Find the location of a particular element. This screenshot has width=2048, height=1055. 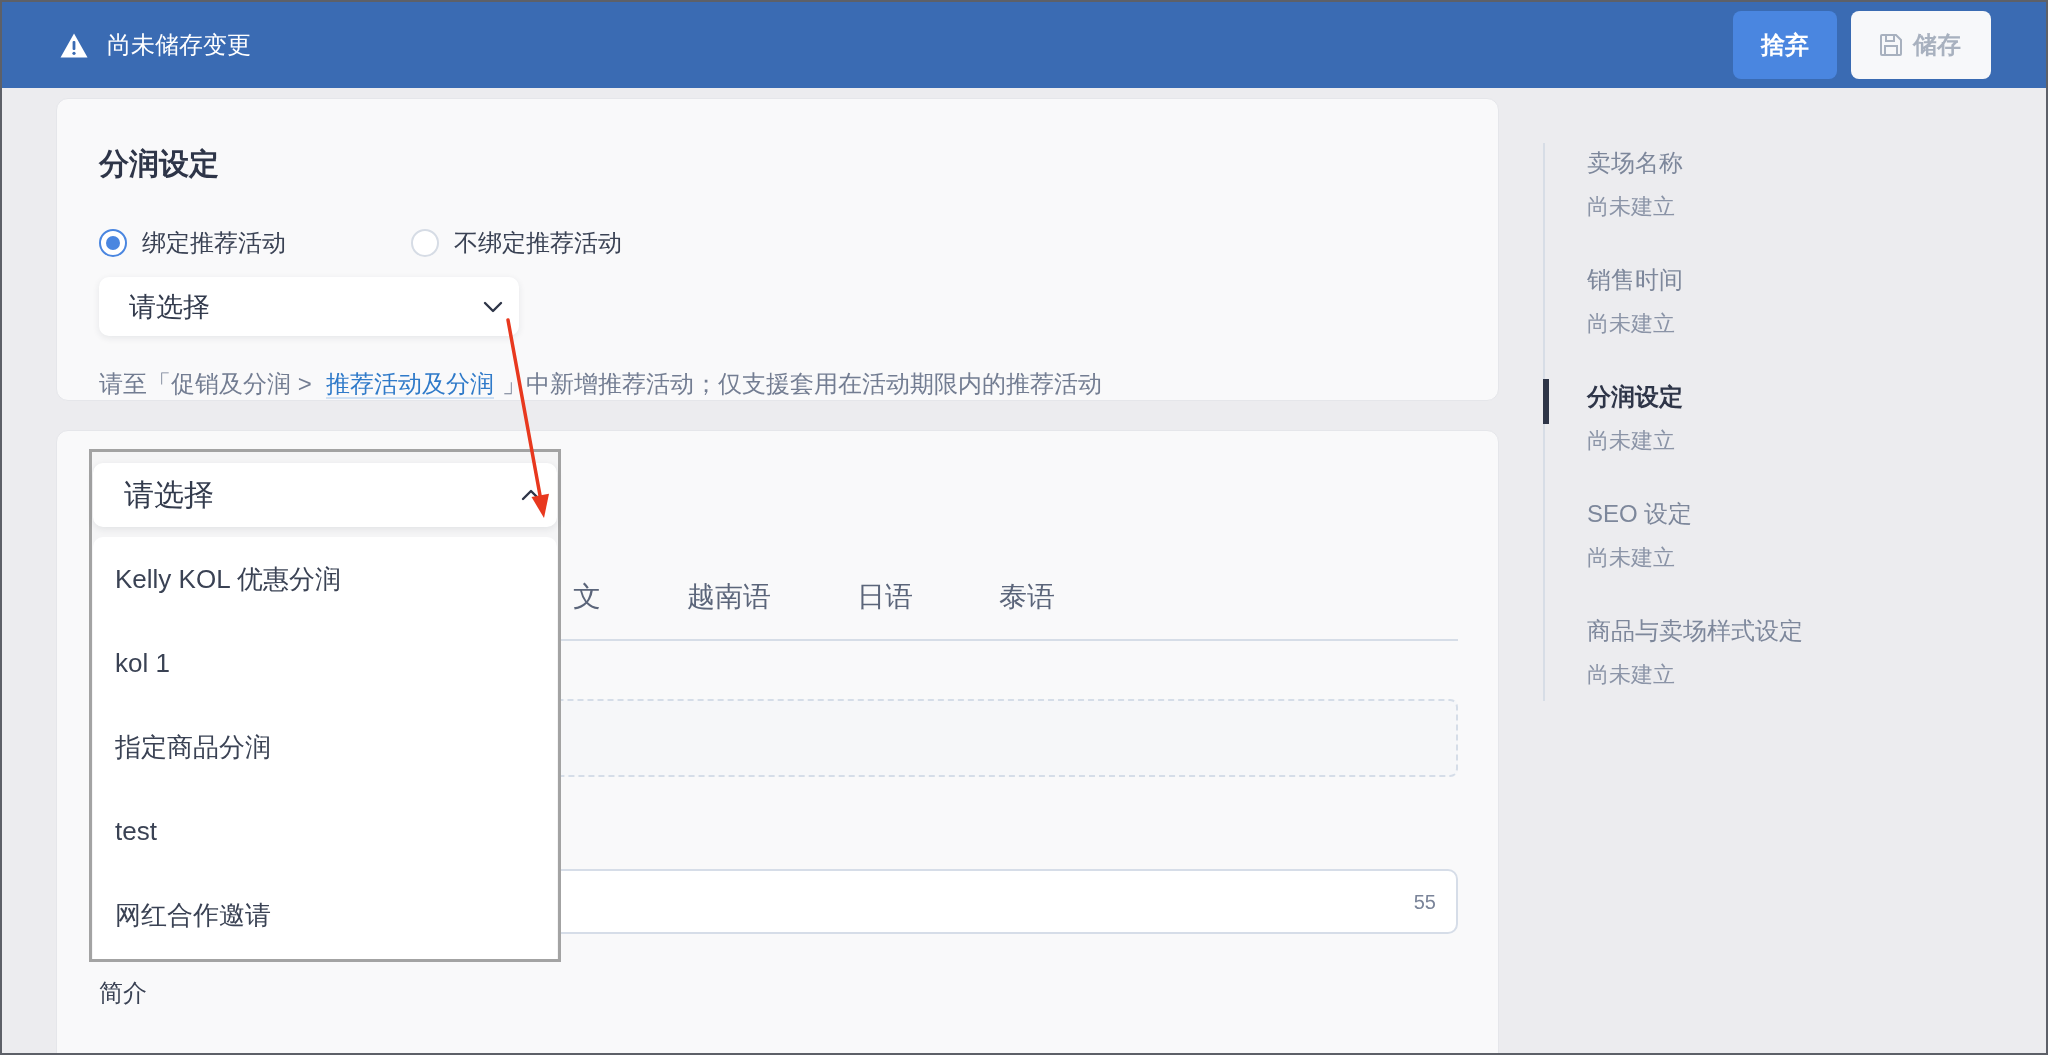

discard-button: 捨弃 is located at coordinates (1785, 45).